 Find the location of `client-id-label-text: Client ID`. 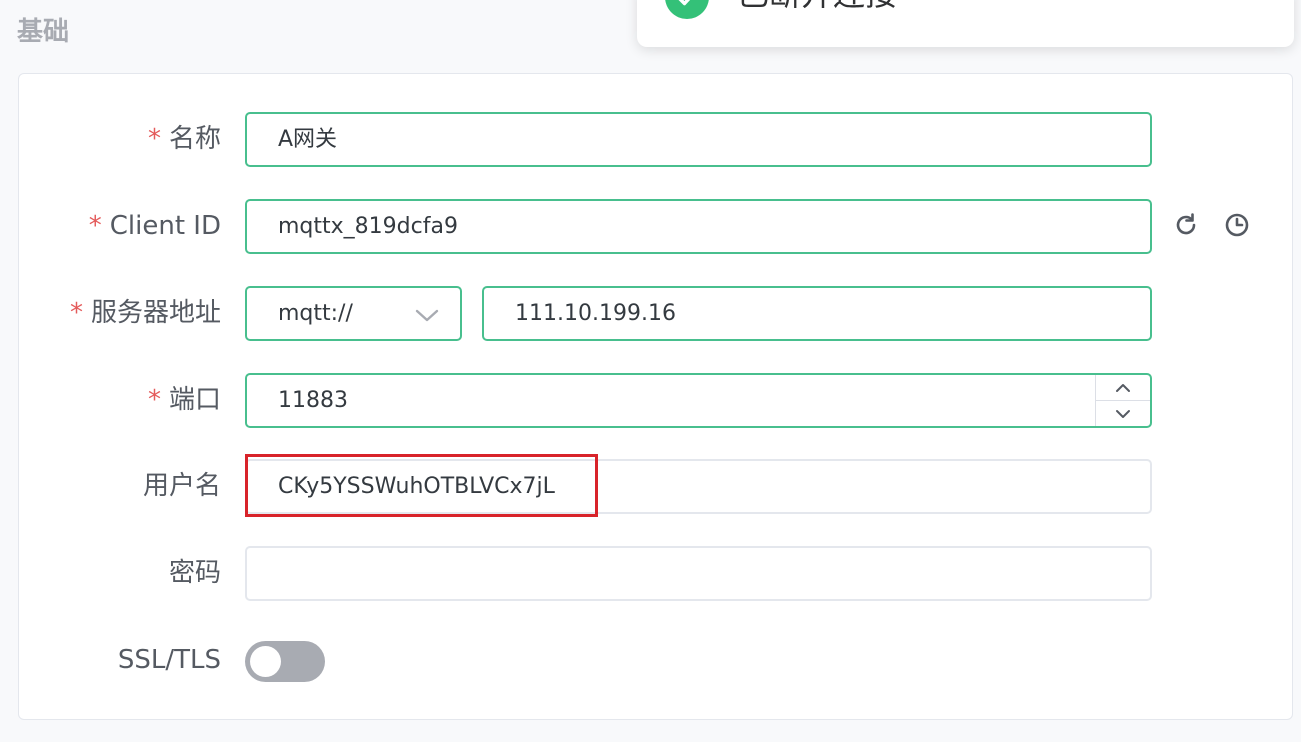

client-id-label-text: Client ID is located at coordinates (165, 226).